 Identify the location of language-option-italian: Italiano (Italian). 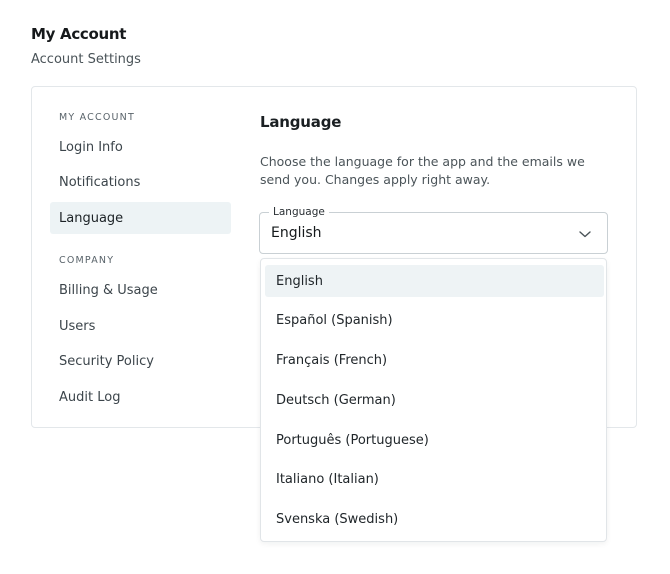
(434, 479).